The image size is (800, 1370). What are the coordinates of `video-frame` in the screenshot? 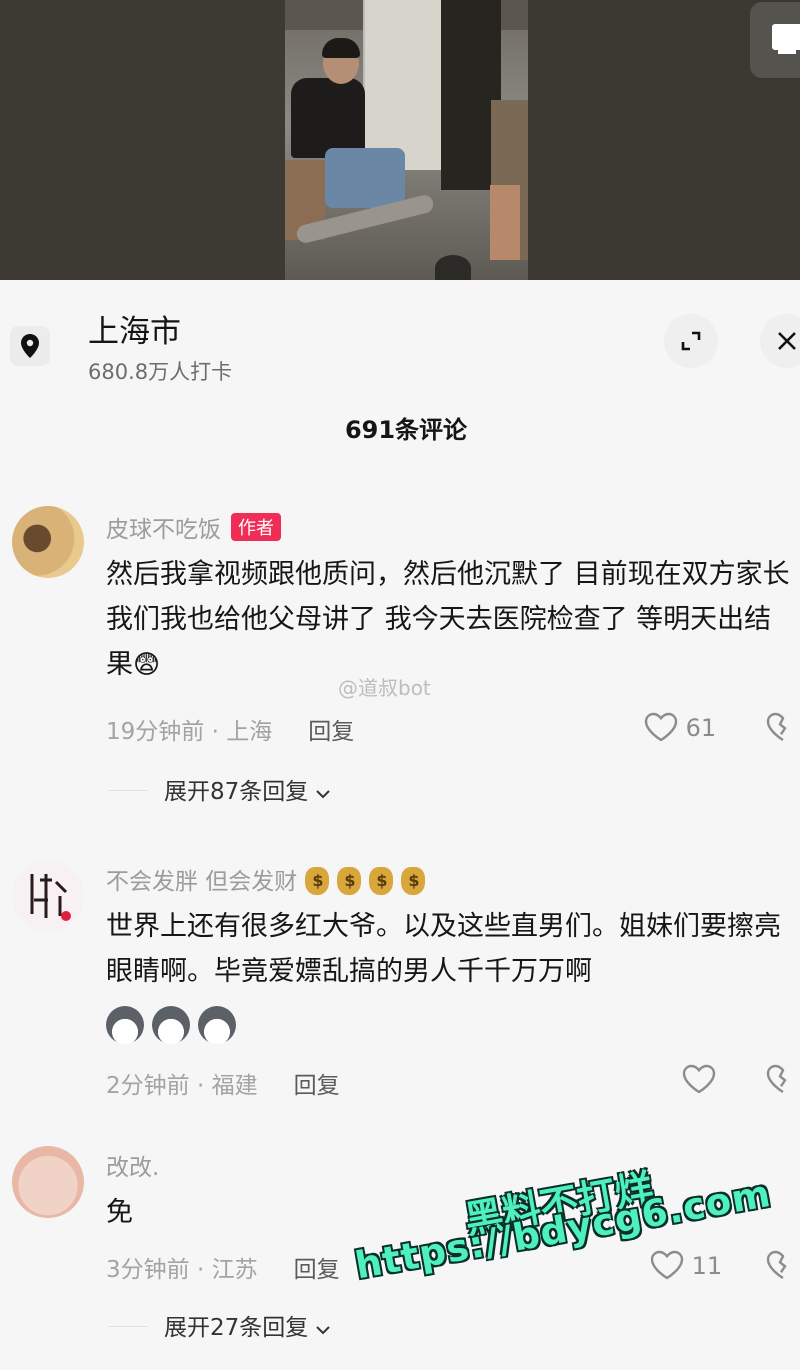 It's located at (406, 140).